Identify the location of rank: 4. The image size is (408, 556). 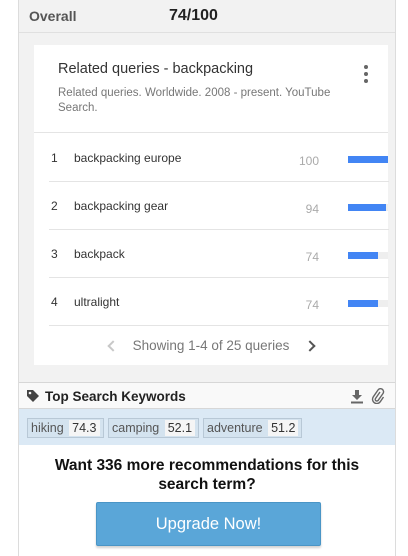
(54, 302).